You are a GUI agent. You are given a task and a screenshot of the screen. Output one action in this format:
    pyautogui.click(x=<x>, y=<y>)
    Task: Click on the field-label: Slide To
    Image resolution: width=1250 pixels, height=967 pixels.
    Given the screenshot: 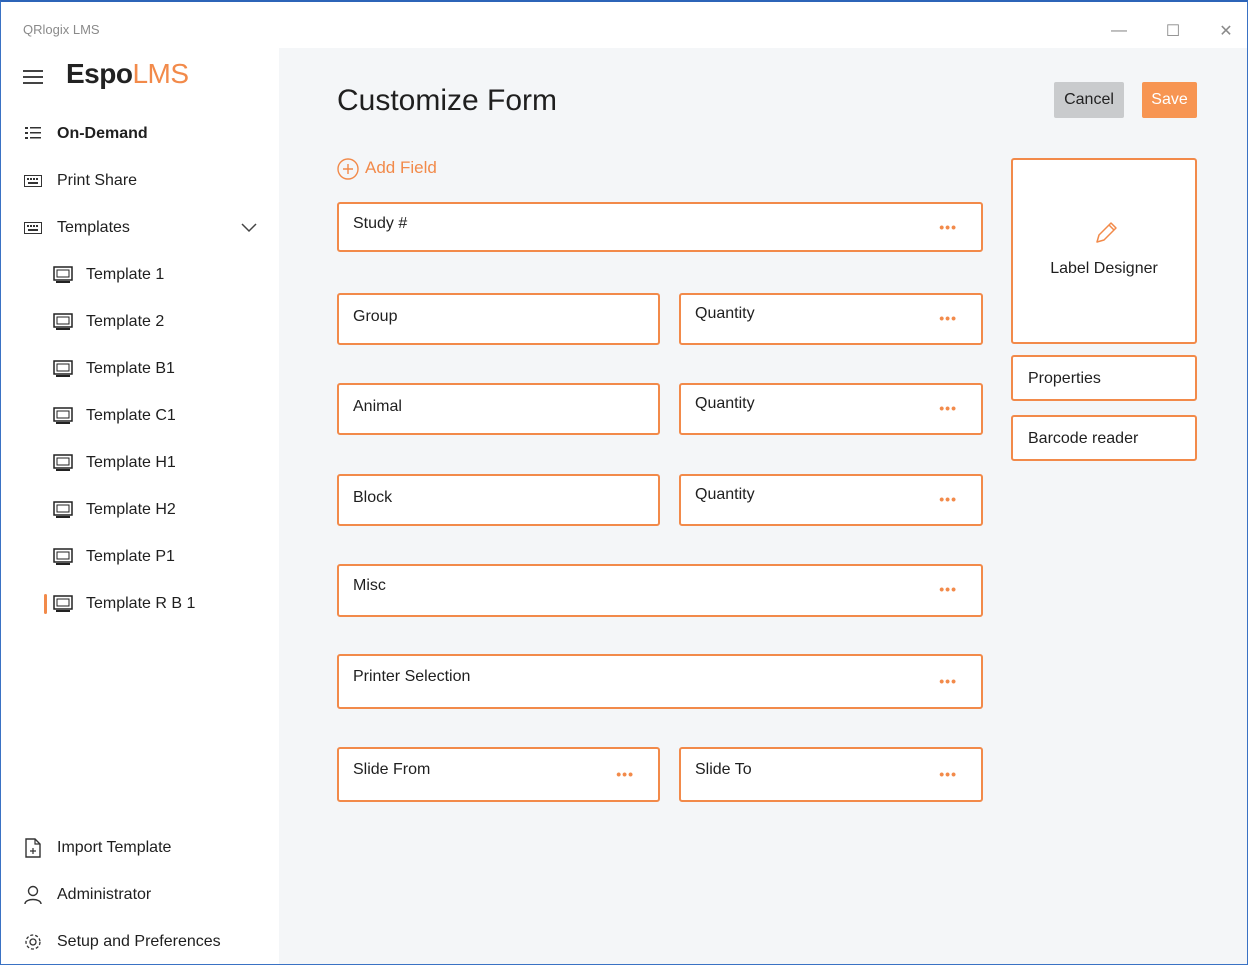 What is the action you would take?
    pyautogui.click(x=723, y=769)
    